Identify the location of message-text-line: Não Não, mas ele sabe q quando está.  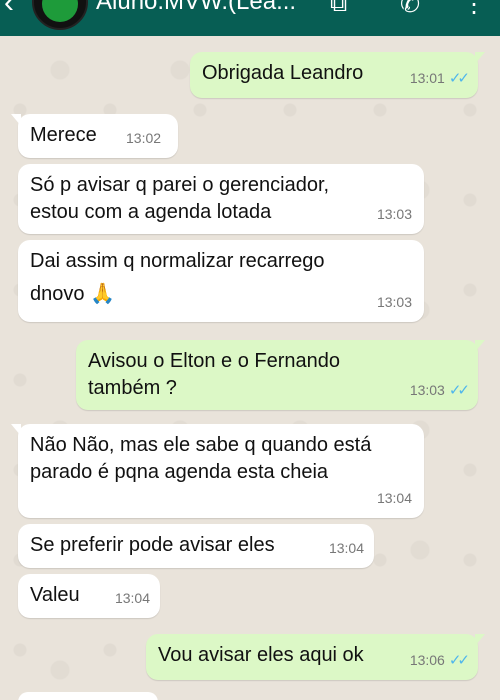
(201, 445).